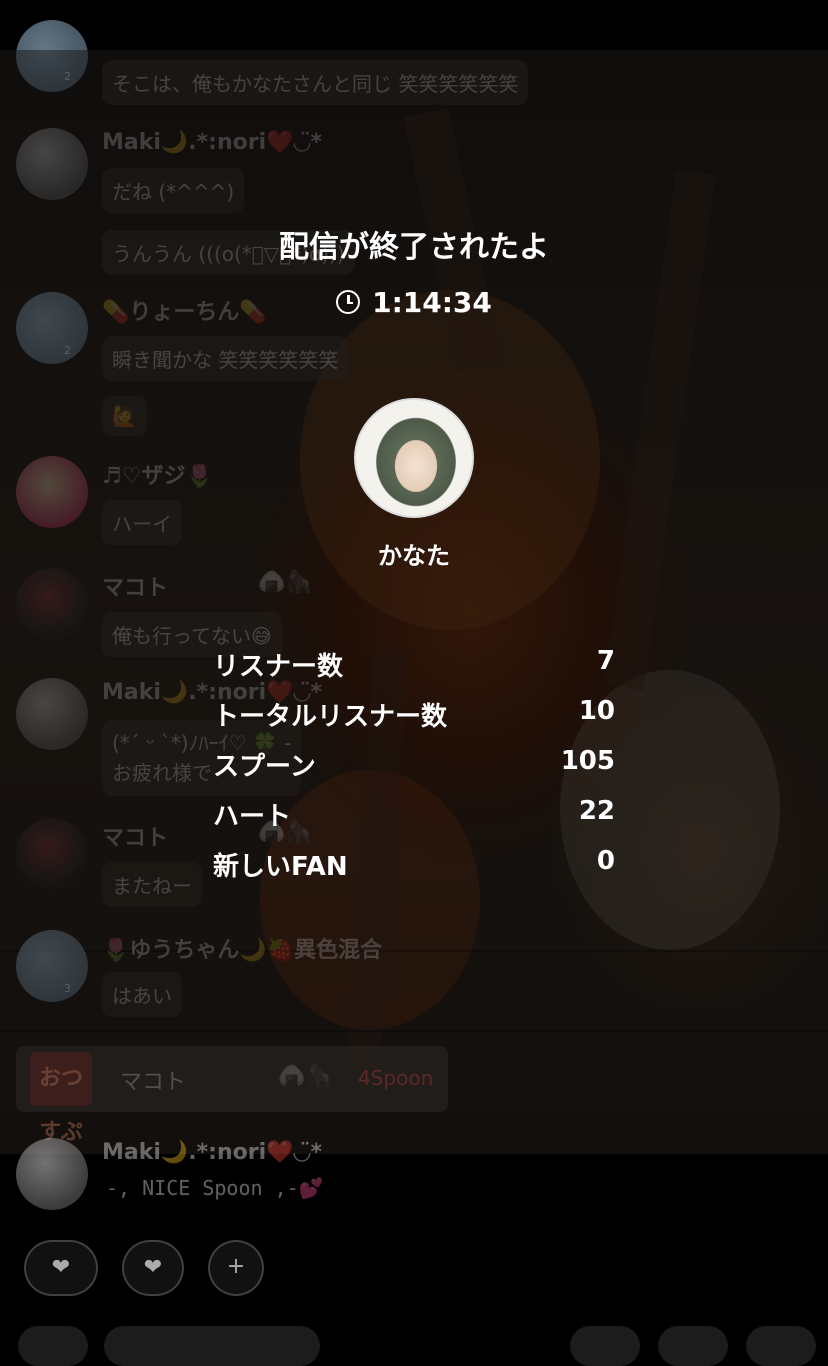 This screenshot has width=828, height=1366. What do you see at coordinates (605, 661) in the screenshot?
I see `stat-value: 7` at bounding box center [605, 661].